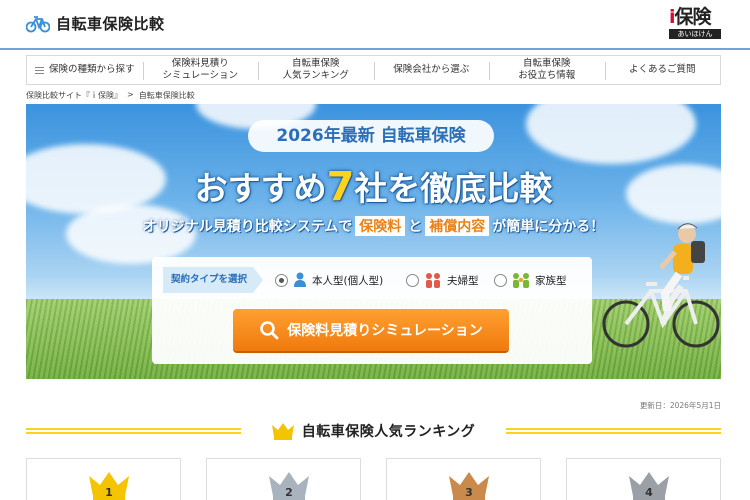  Describe the element at coordinates (247, 227) in the screenshot. I see `sub-pre: オリジナル見積り比較システムで` at that location.